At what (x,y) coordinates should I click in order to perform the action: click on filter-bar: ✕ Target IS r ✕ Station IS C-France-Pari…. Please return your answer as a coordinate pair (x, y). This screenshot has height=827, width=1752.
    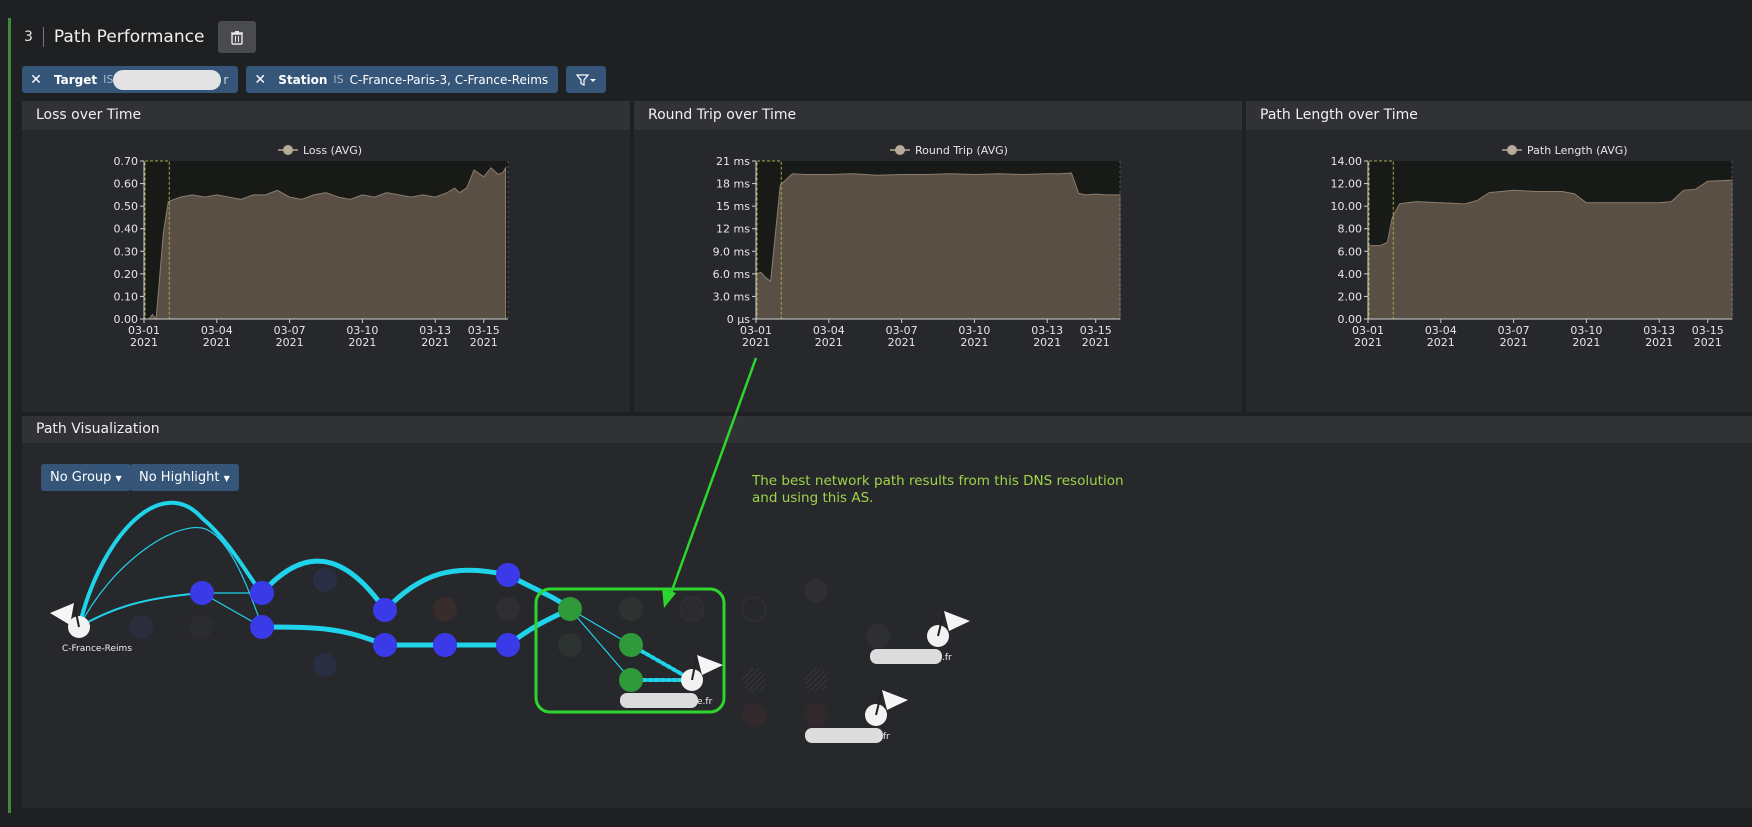
    Looking at the image, I should click on (314, 79).